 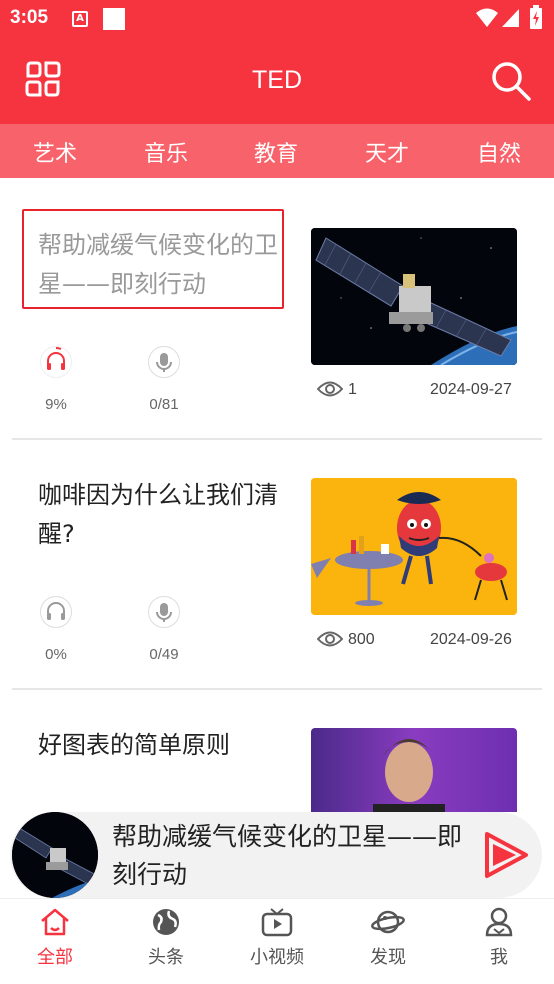 What do you see at coordinates (499, 938) in the screenshot?
I see `tab-me: 我` at bounding box center [499, 938].